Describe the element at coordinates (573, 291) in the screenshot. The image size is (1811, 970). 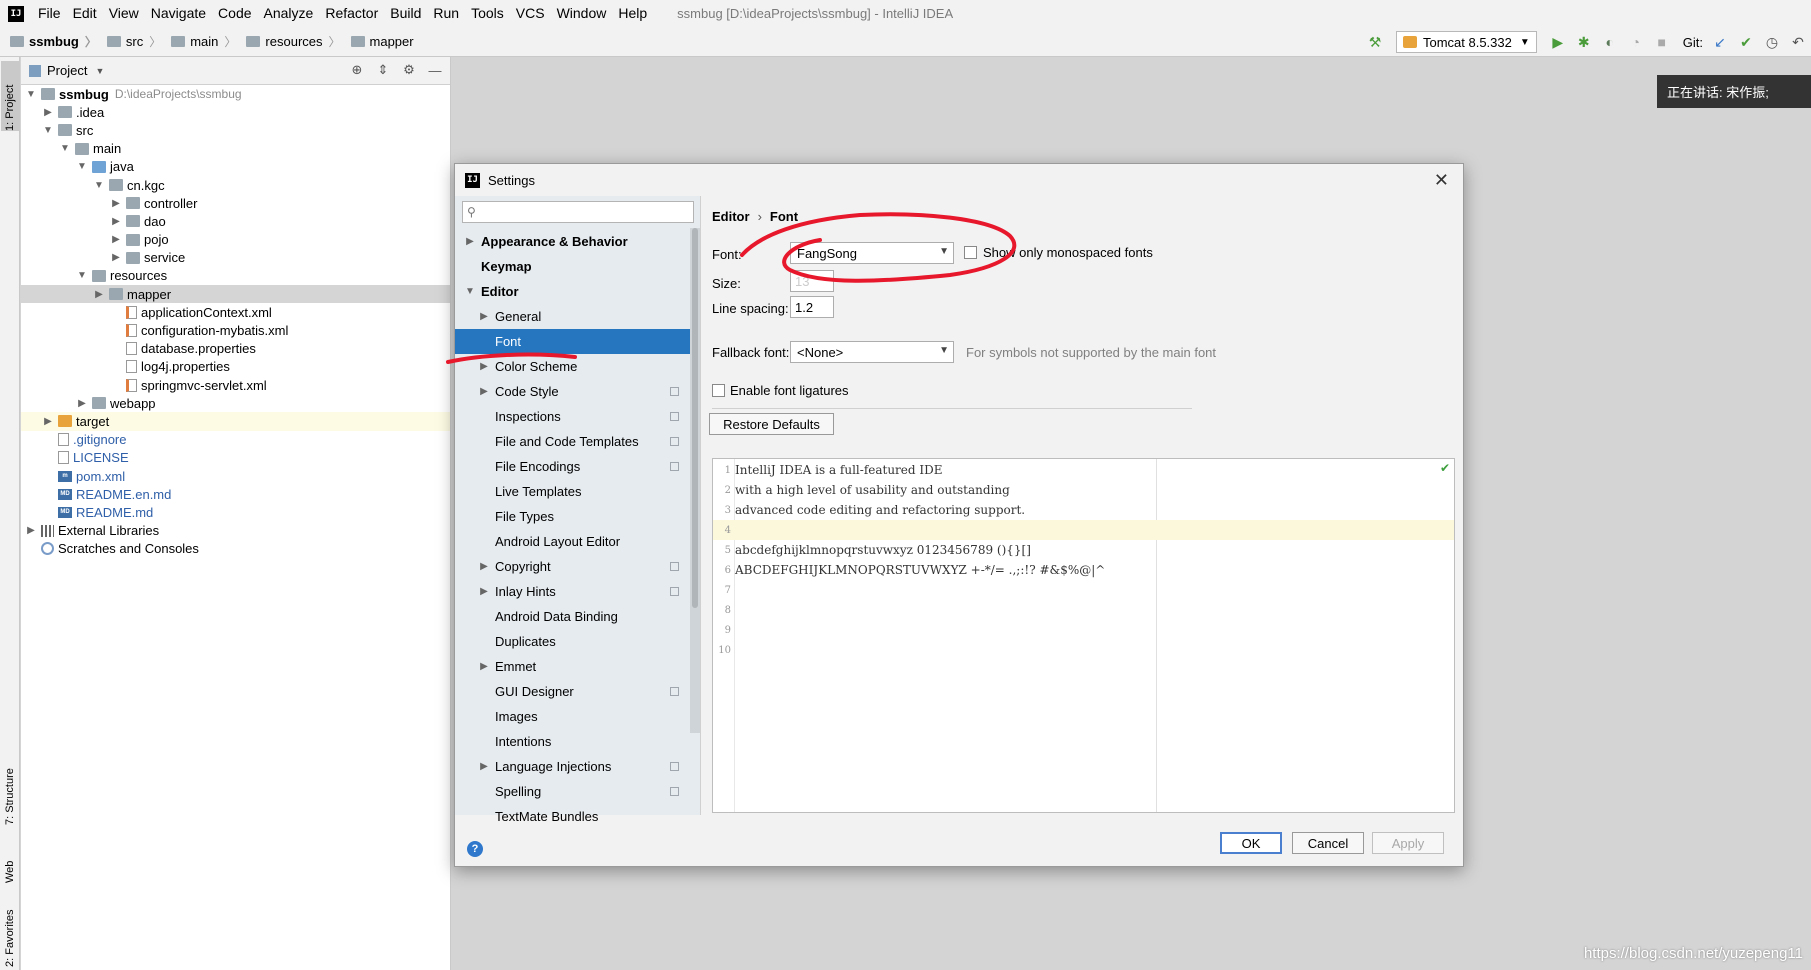
I see `settings-nav-item: ▼ Editor` at that location.